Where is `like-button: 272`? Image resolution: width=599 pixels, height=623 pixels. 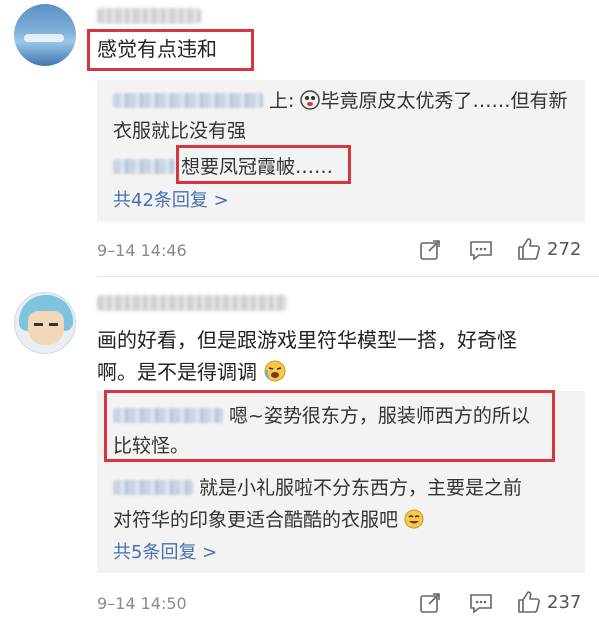
like-button: 272 is located at coordinates (549, 249).